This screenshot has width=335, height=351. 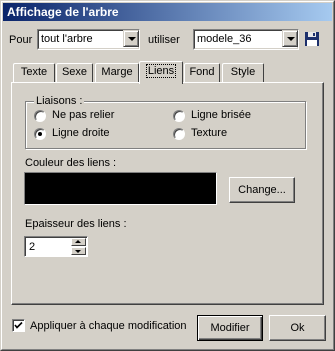 I want to click on pour-select: tout l'arbre, so click(x=88, y=39).